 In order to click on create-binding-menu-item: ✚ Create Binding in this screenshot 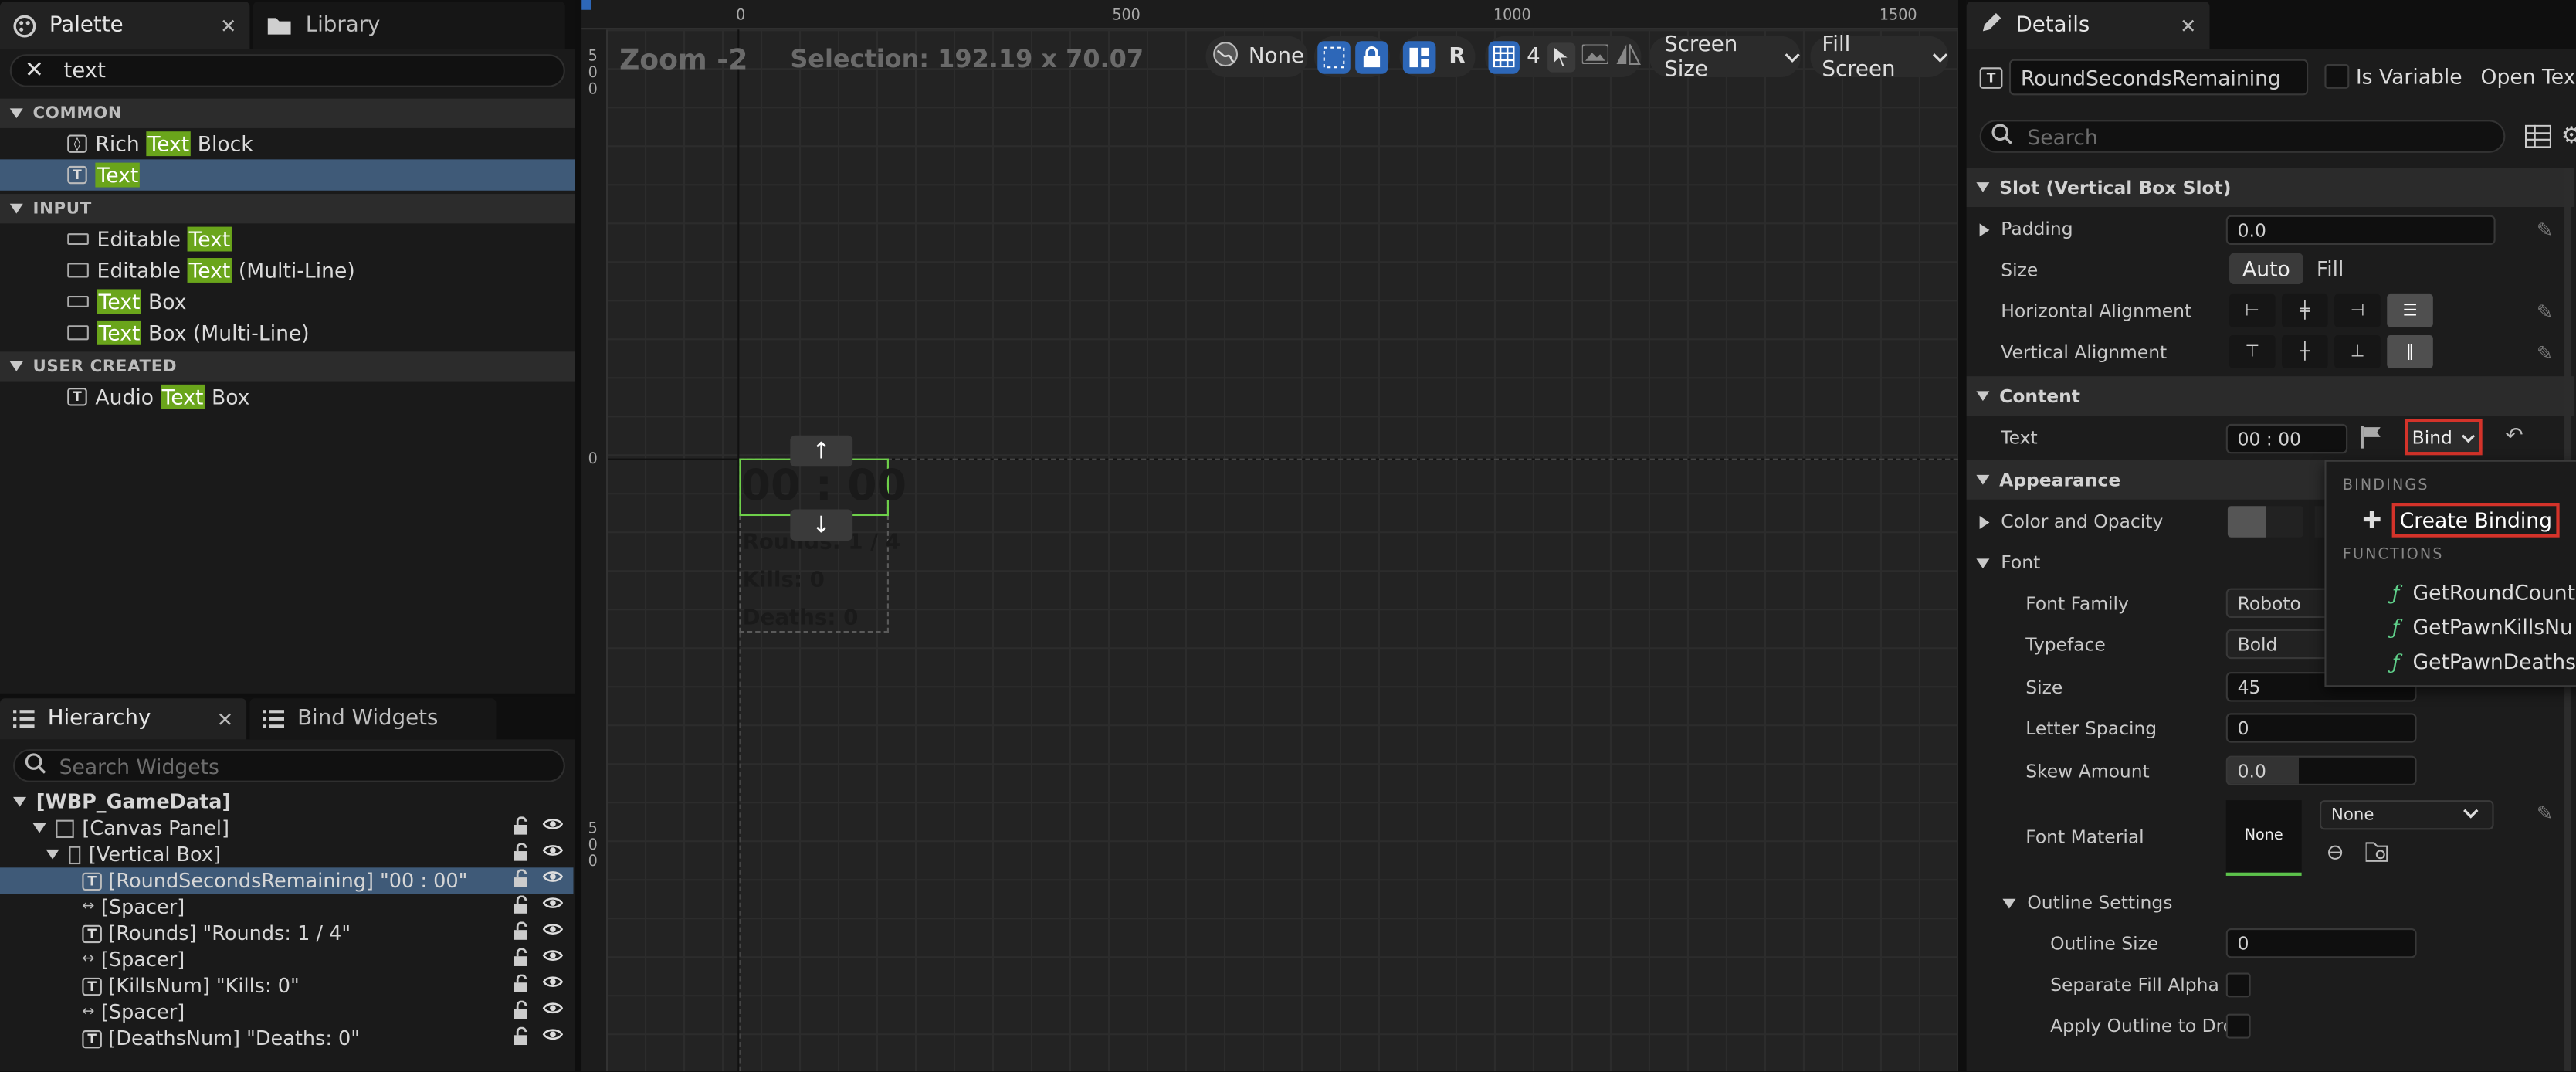, I will do `click(2461, 520)`.